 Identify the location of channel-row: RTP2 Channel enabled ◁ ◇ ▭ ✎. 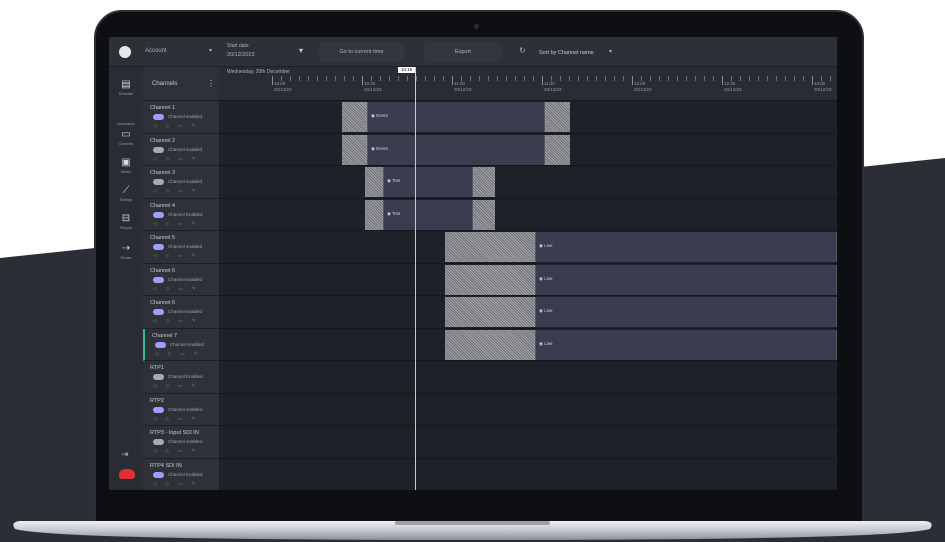
(181, 410).